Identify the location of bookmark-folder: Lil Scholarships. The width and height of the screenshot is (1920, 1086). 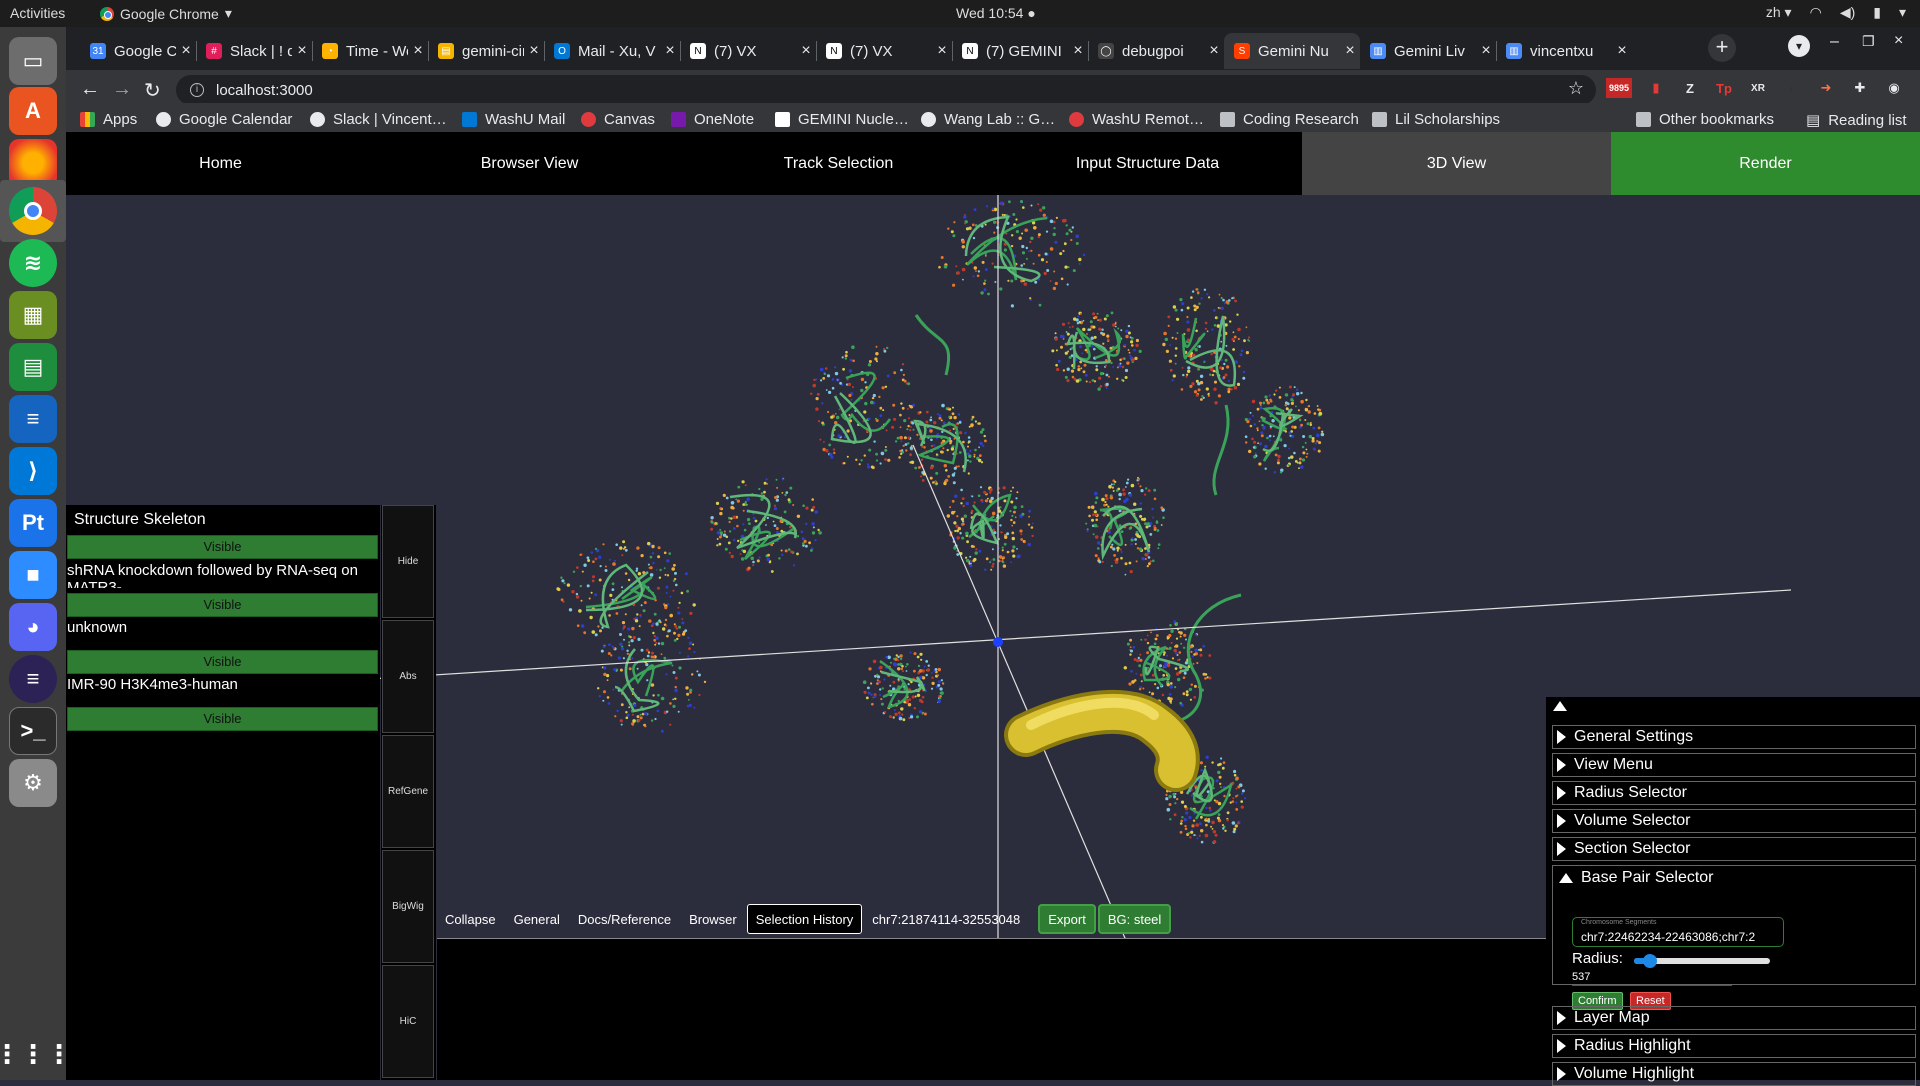
(1436, 119).